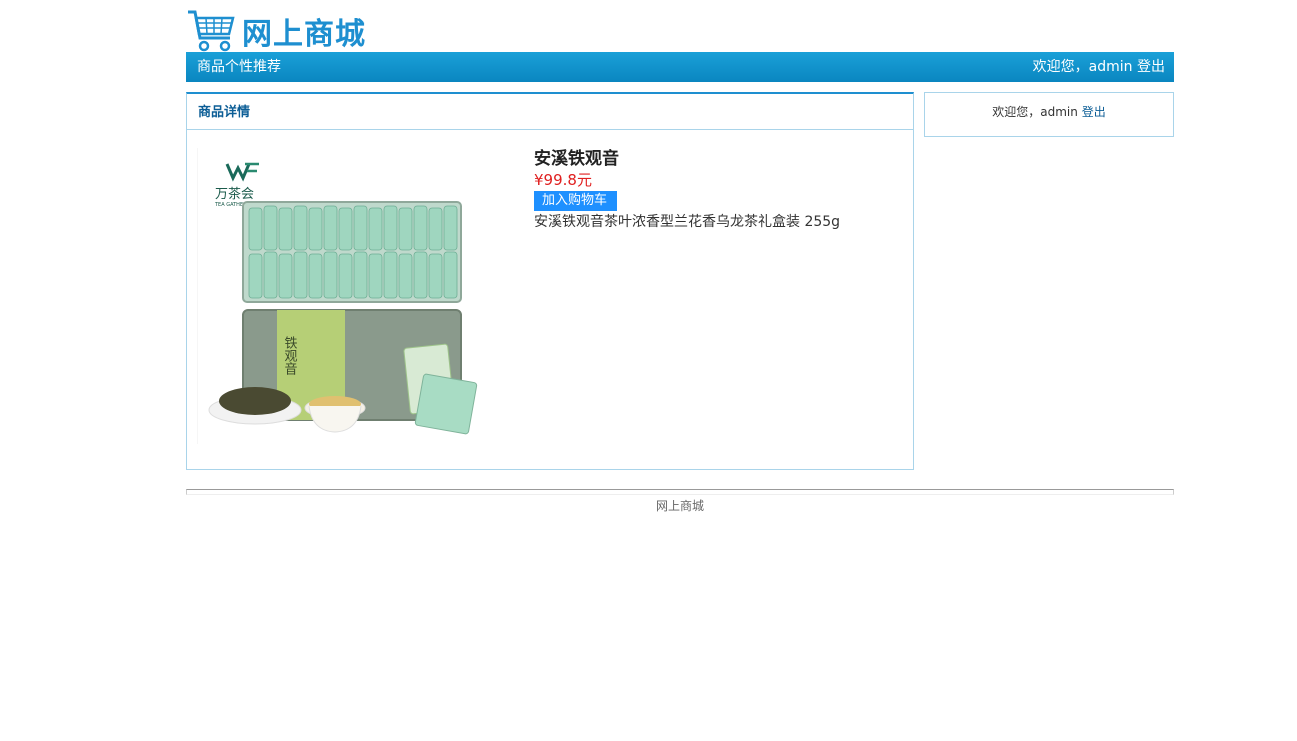  Describe the element at coordinates (1035, 112) in the screenshot. I see `sidebar-welcome-text: 欢迎您，admin` at that location.